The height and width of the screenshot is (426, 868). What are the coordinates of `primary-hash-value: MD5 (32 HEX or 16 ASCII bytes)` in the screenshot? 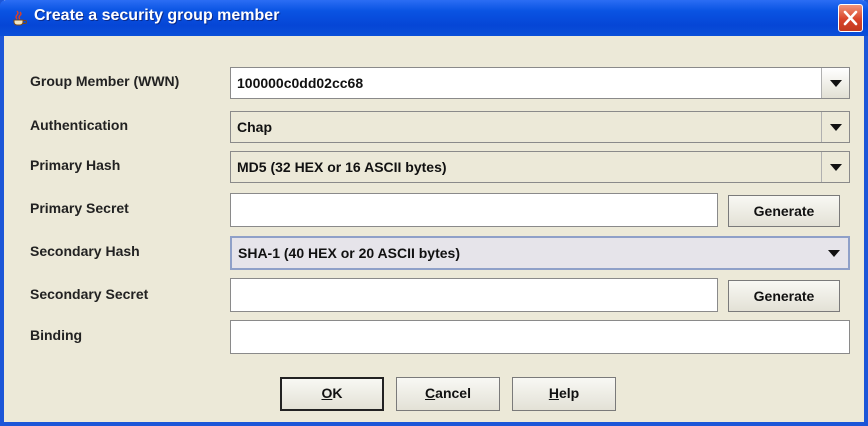 It's located at (342, 167).